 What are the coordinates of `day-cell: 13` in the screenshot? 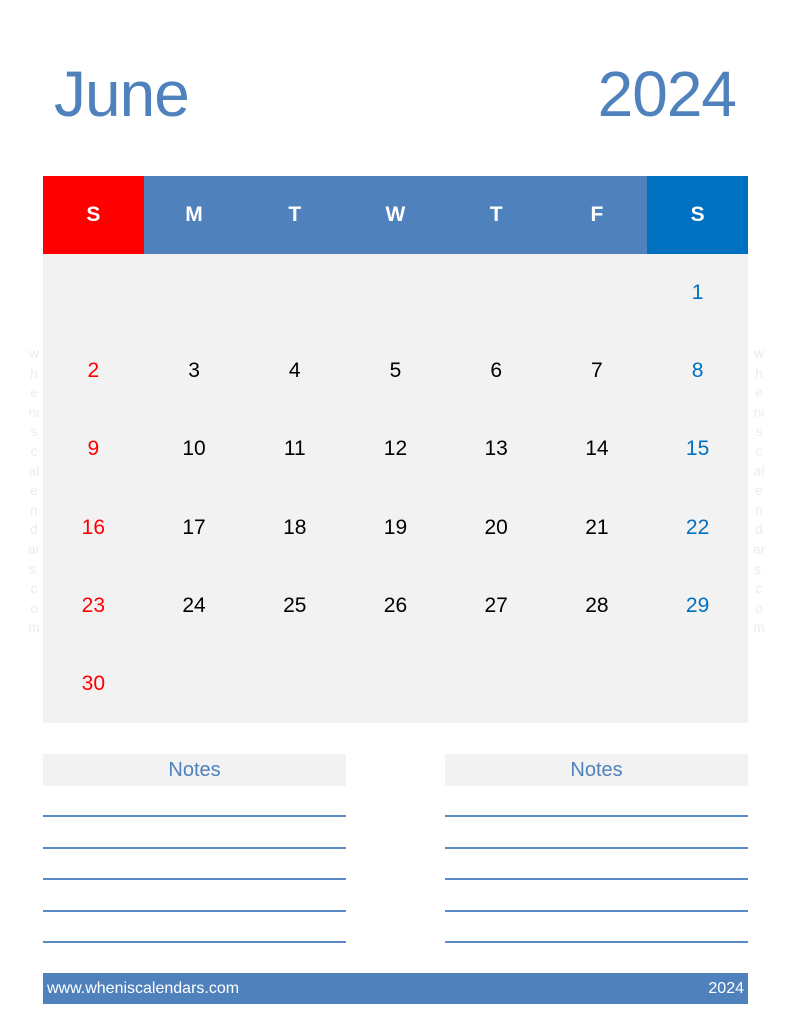 It's located at (496, 449).